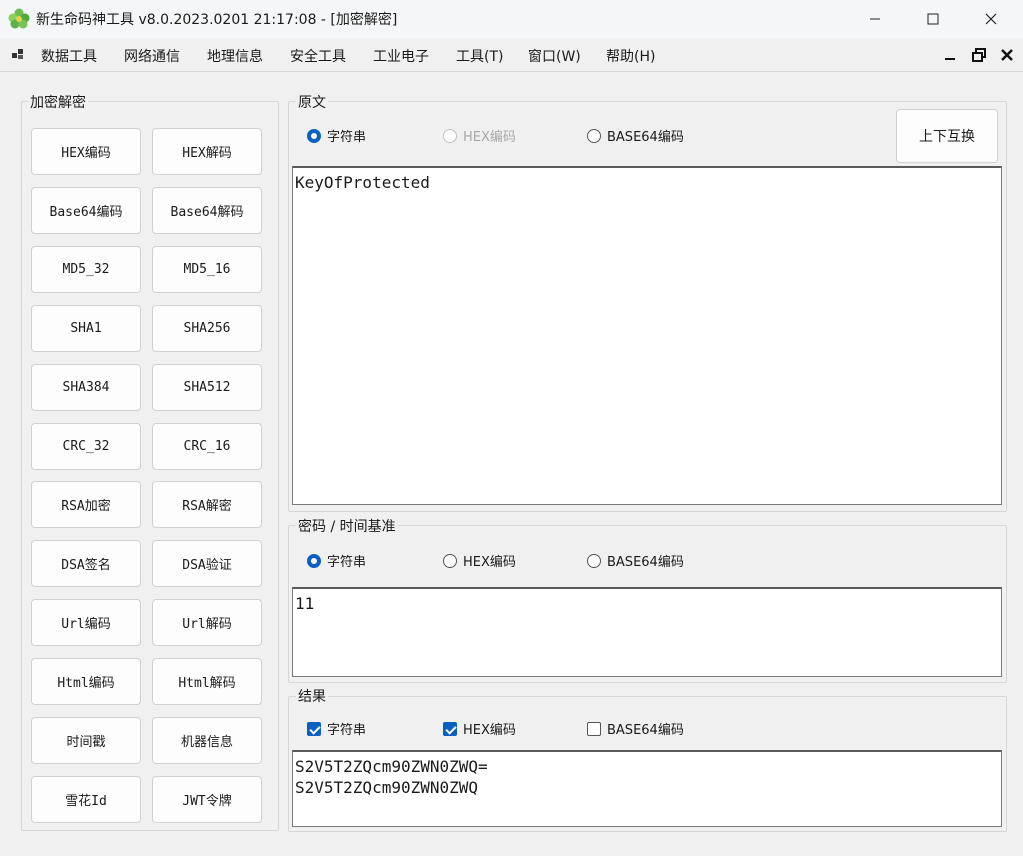 The height and width of the screenshot is (856, 1023). Describe the element at coordinates (19, 19) in the screenshot. I see `app-logo-icon` at that location.